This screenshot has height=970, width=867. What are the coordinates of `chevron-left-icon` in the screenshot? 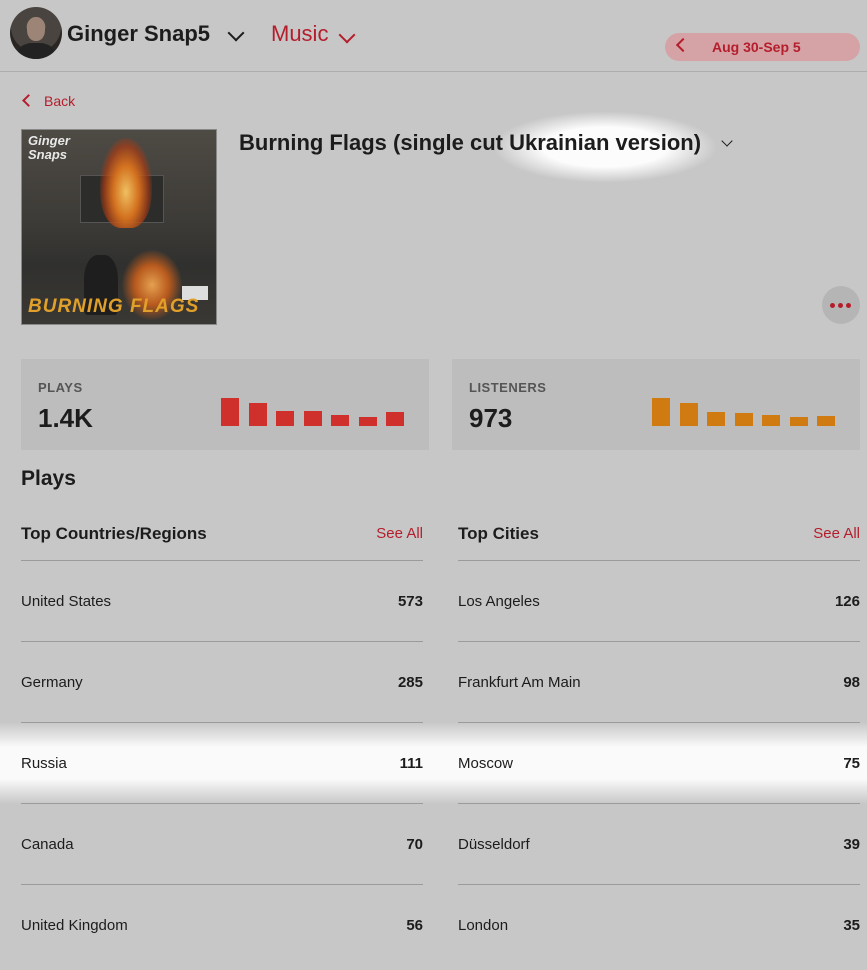 It's located at (28, 100).